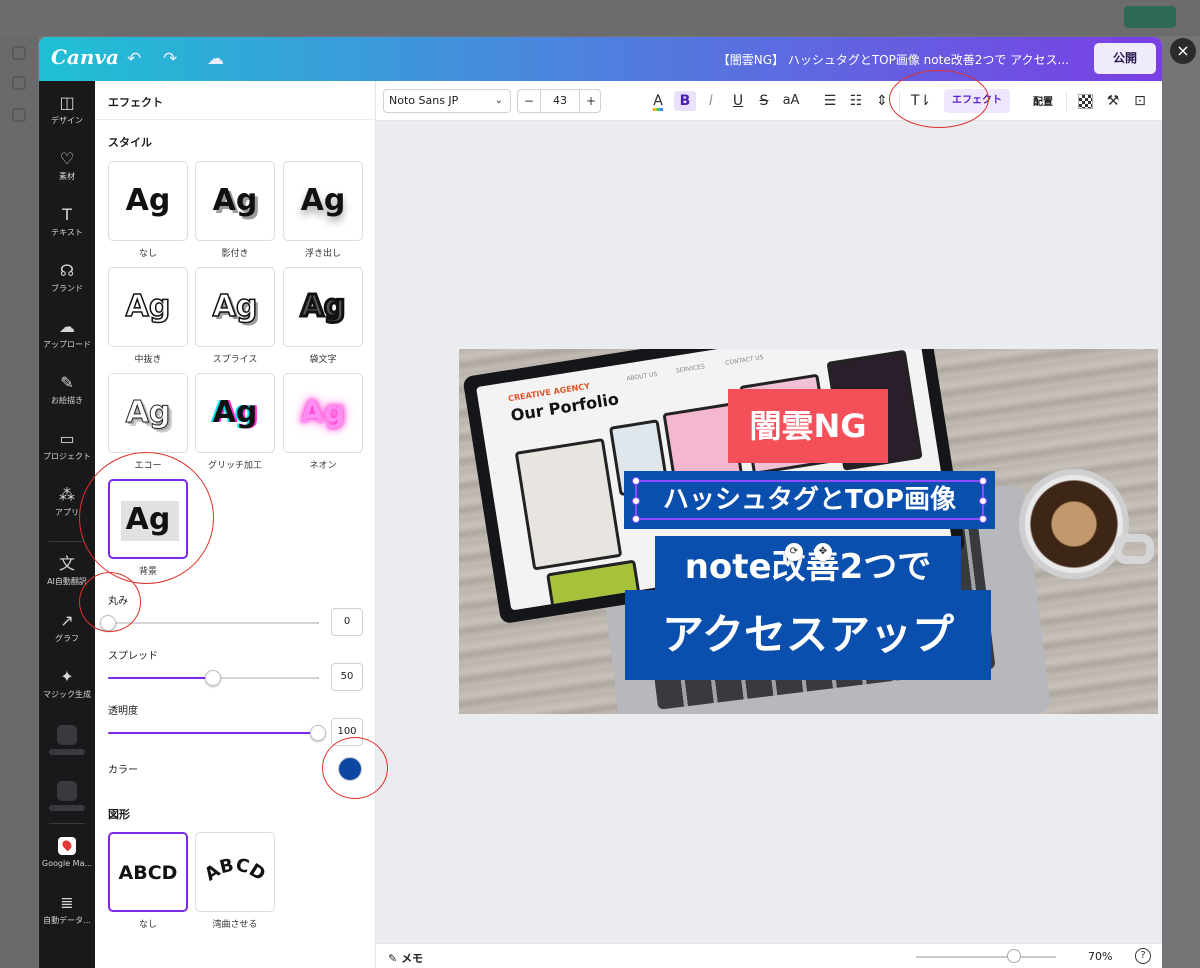 The image size is (1200, 968). What do you see at coordinates (148, 360) in the screenshot?
I see `style-label: 中抜き` at bounding box center [148, 360].